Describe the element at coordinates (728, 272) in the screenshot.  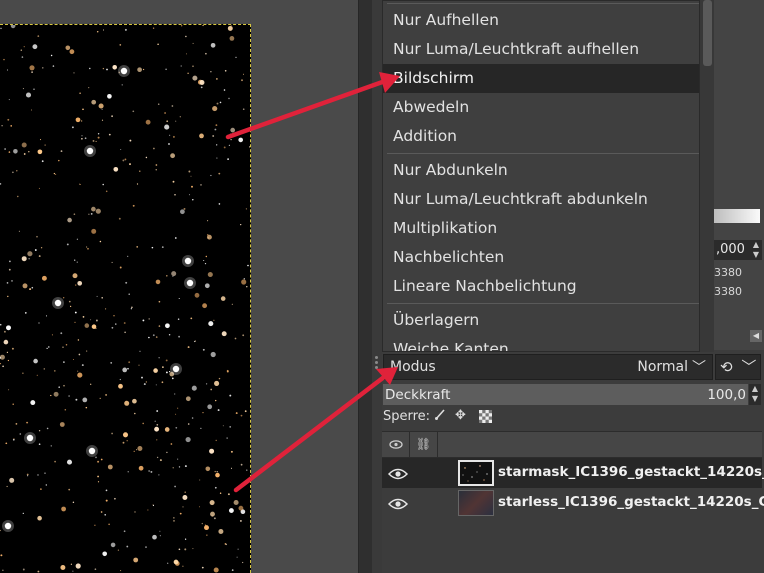
I see `dock-value-1: 3380` at that location.